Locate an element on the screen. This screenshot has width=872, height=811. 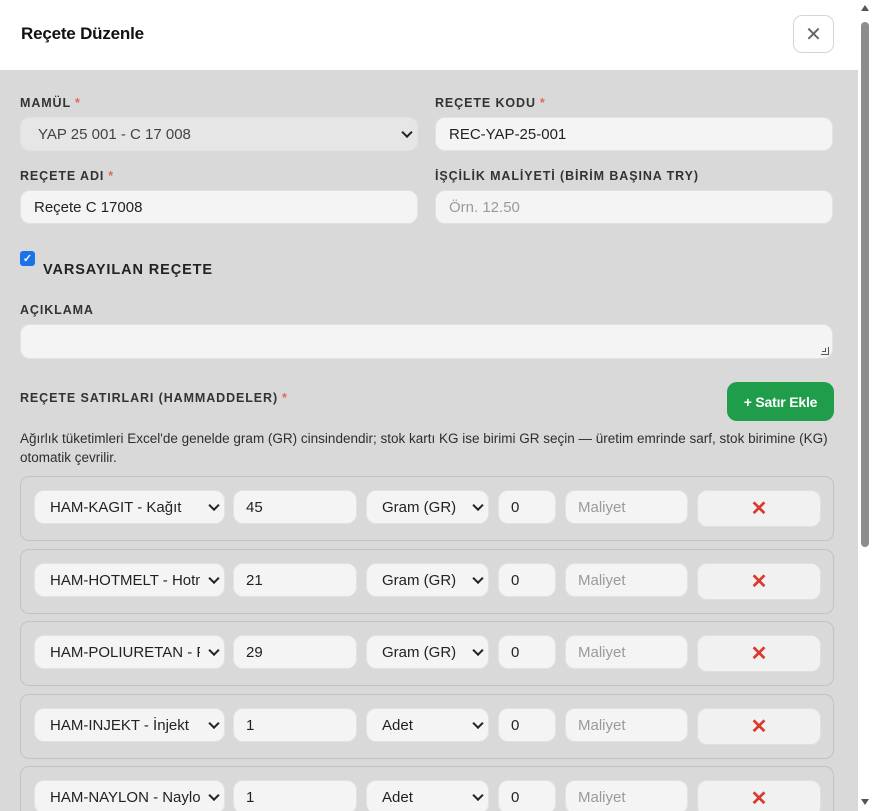
quantity-value: 29 is located at coordinates (254, 652).